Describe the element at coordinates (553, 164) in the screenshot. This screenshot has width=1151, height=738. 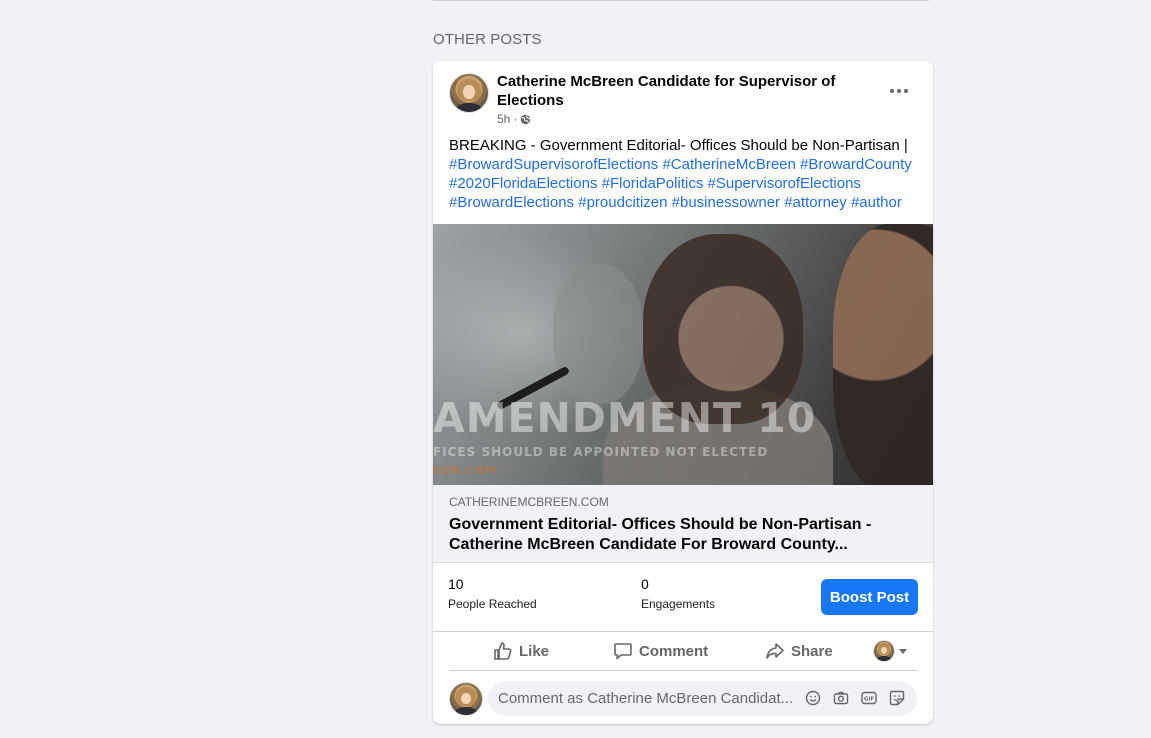
I see `hashtag: #BrowardSupervisorofElections` at that location.